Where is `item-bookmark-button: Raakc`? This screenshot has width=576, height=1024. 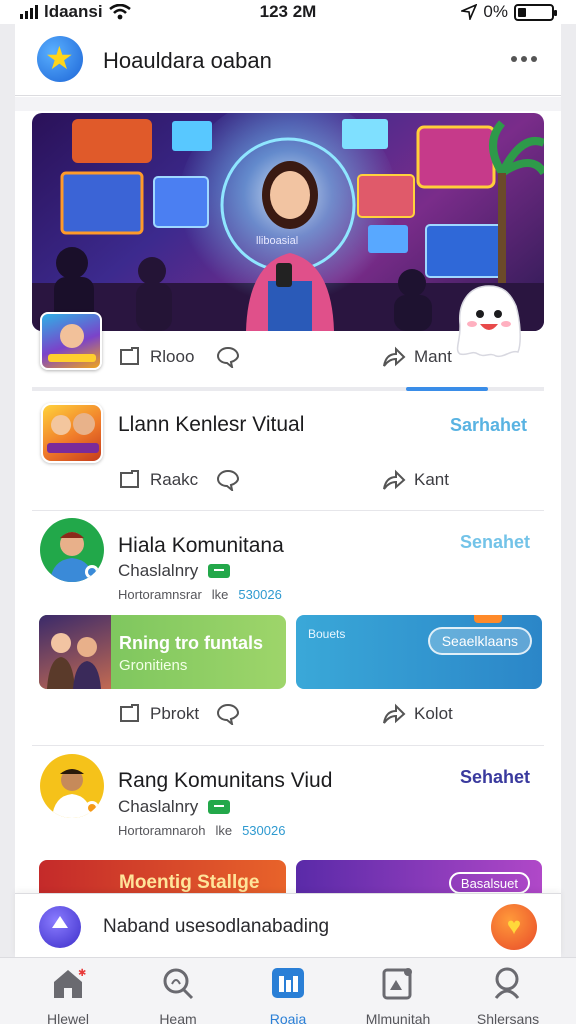 item-bookmark-button: Raakc is located at coordinates (158, 480).